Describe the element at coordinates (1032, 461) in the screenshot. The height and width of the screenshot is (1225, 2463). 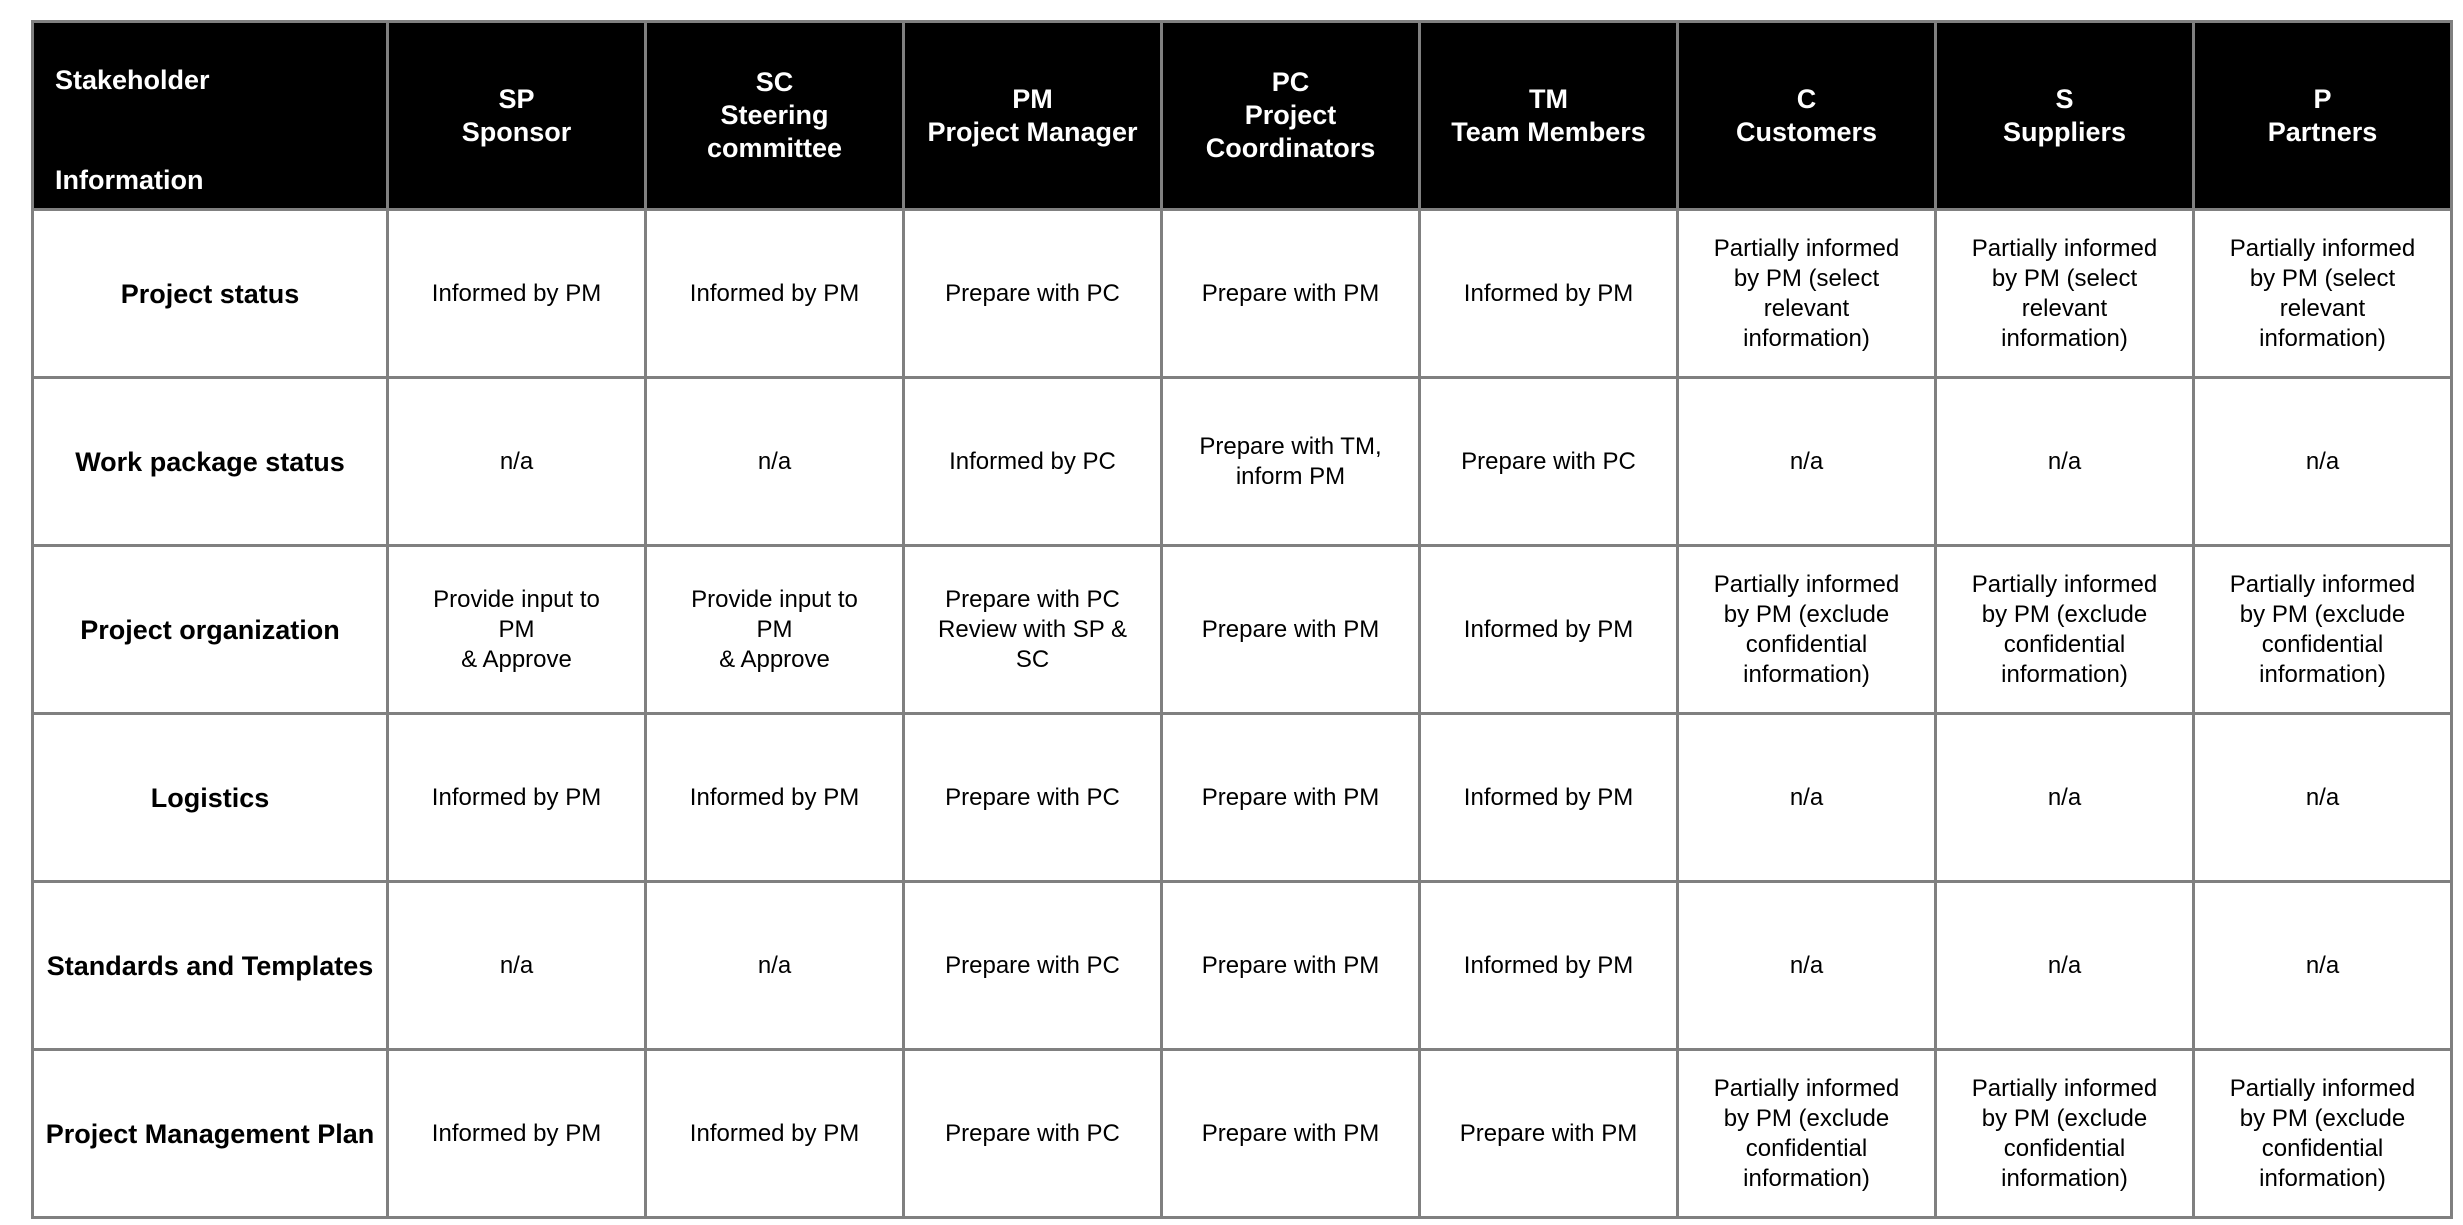
I see `table-cell: Informed by PC` at that location.